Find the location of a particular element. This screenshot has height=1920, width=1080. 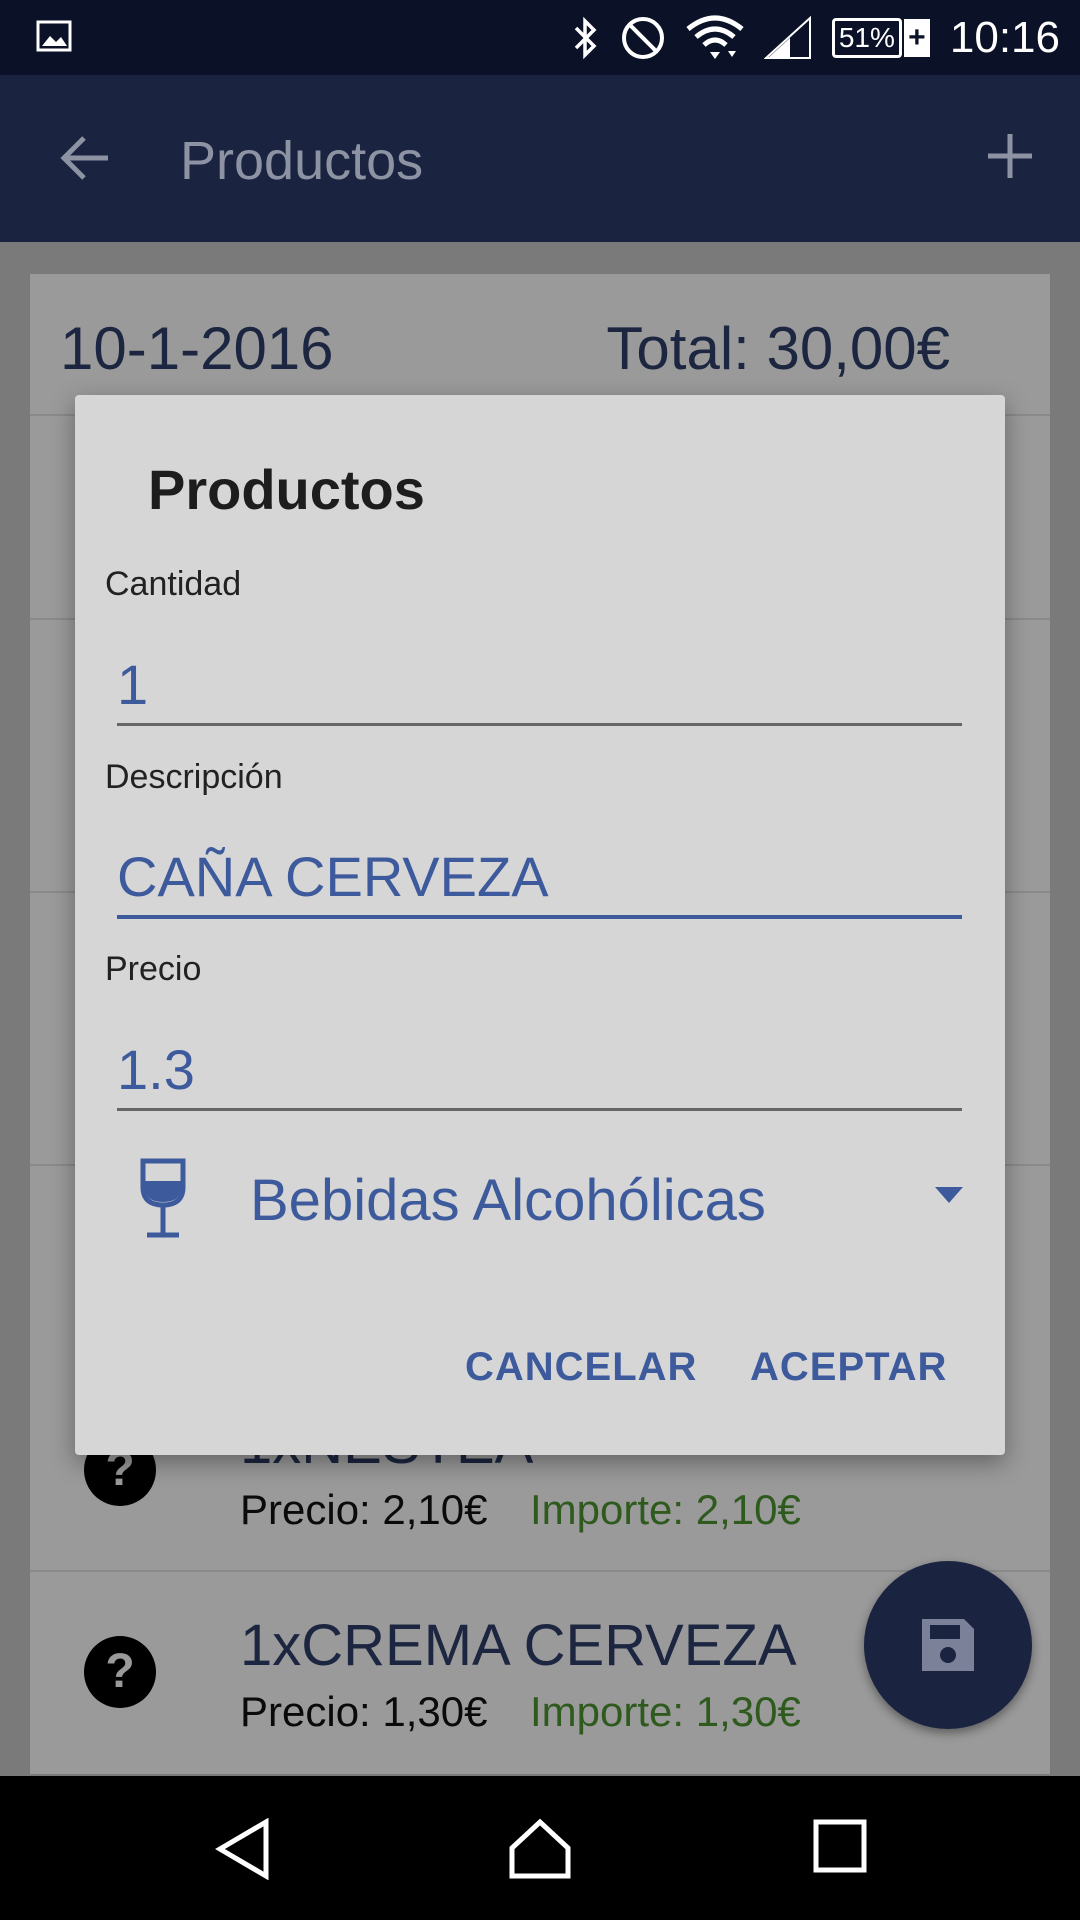

system-navigation-bar is located at coordinates (540, 1848).